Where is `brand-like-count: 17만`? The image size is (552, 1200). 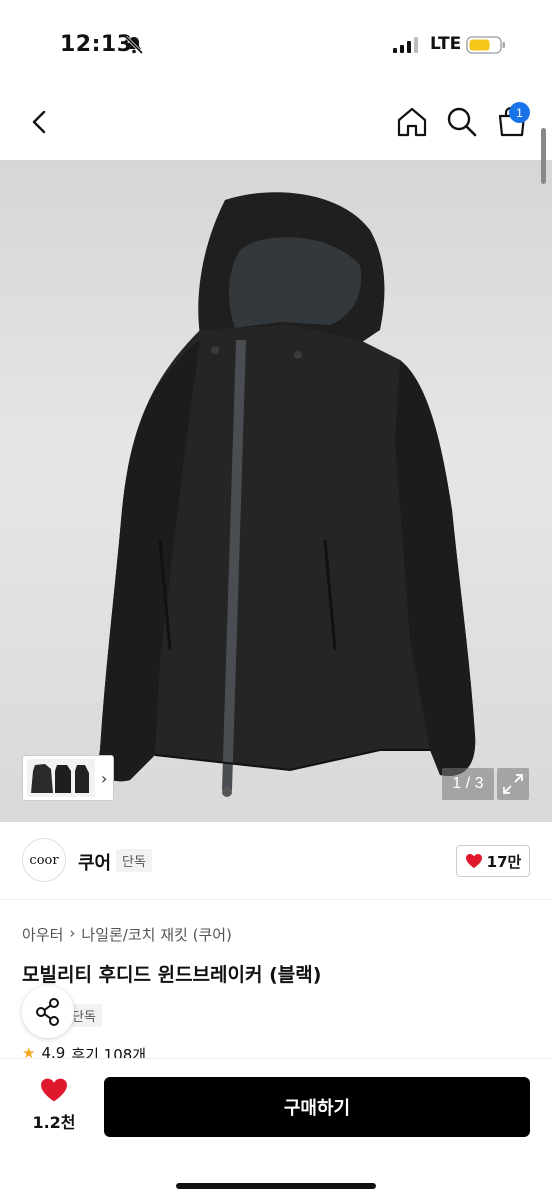
brand-like-count: 17만 is located at coordinates (504, 861).